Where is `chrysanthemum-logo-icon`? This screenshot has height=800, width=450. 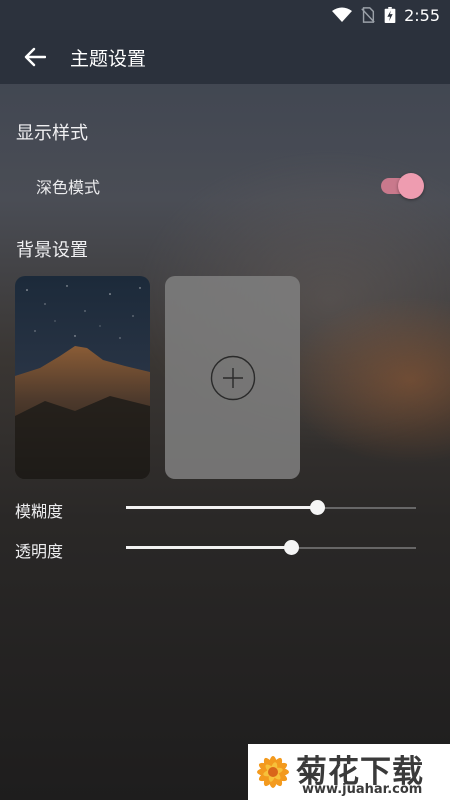
chrysanthemum-logo-icon is located at coordinates (273, 772).